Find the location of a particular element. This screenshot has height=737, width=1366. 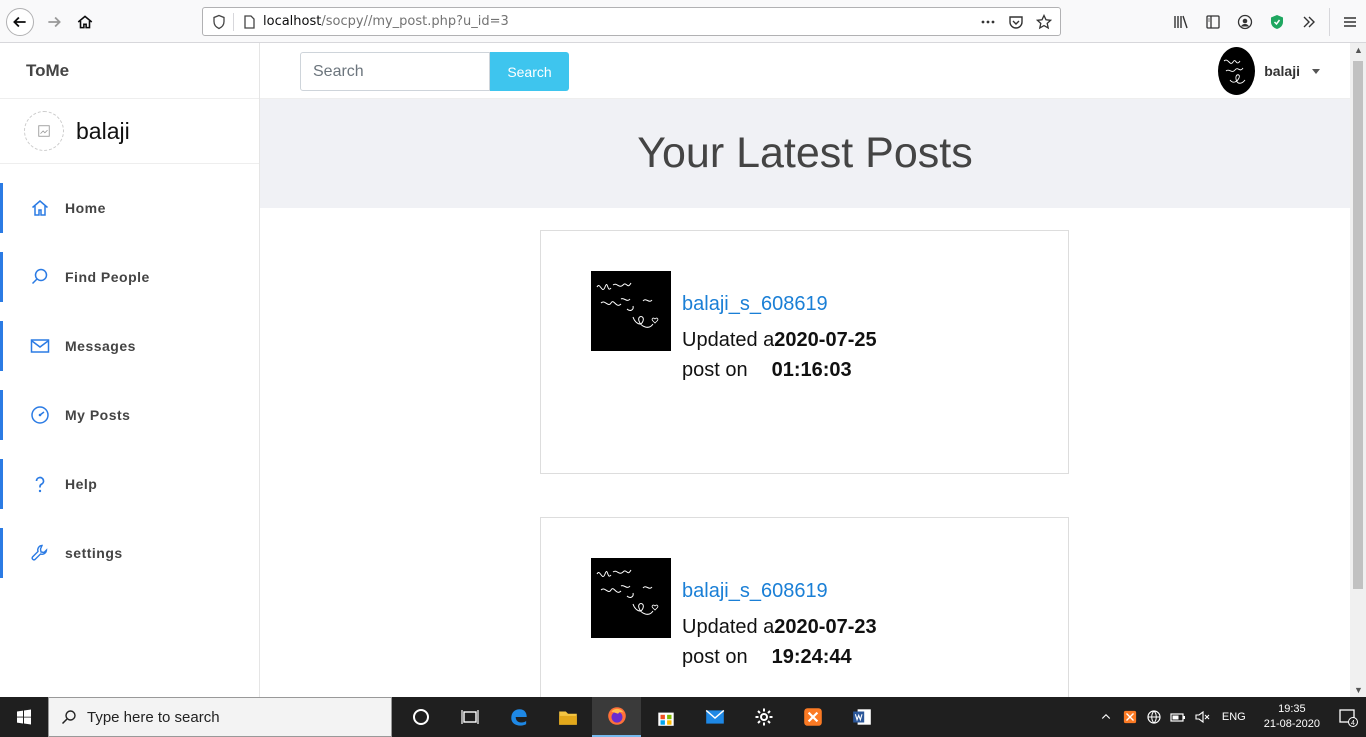

clock-date: 21-08-2020 is located at coordinates (1291, 724).